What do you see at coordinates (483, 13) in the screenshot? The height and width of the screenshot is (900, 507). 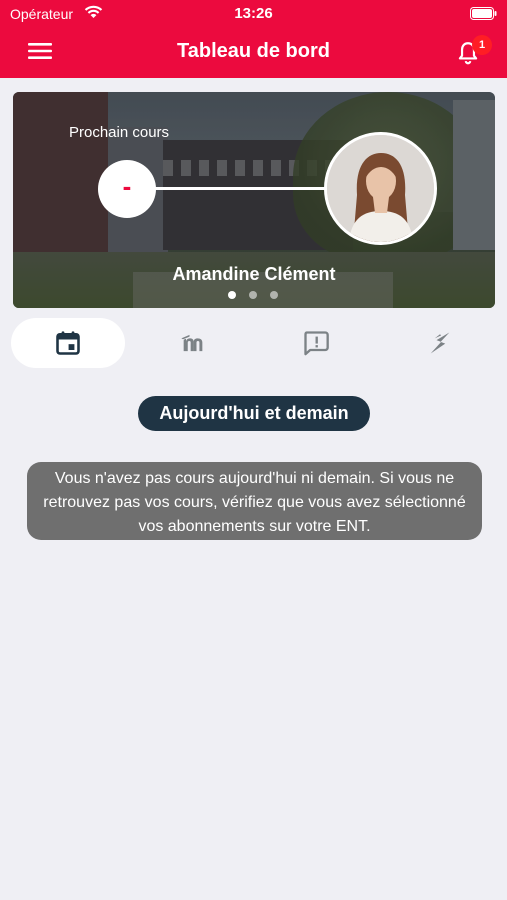 I see `battery-icon` at bounding box center [483, 13].